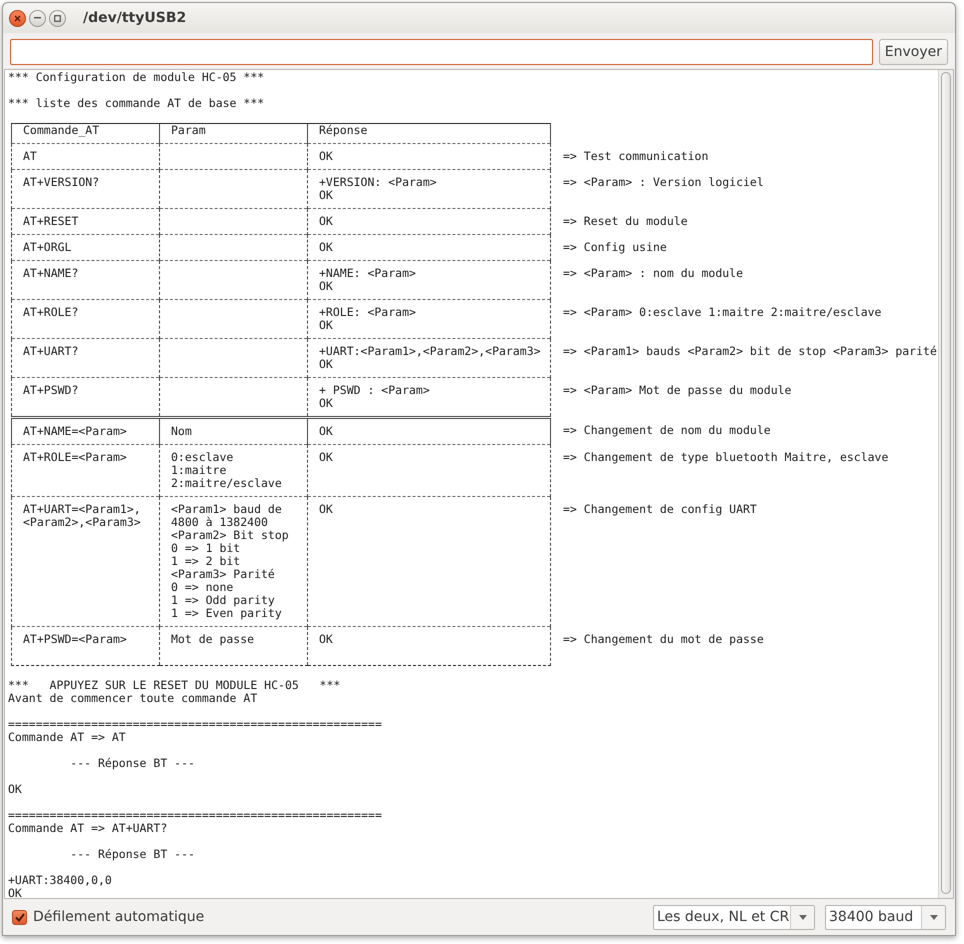  I want to click on table-cell-text: +NAME: <Param> OK, so click(368, 280).